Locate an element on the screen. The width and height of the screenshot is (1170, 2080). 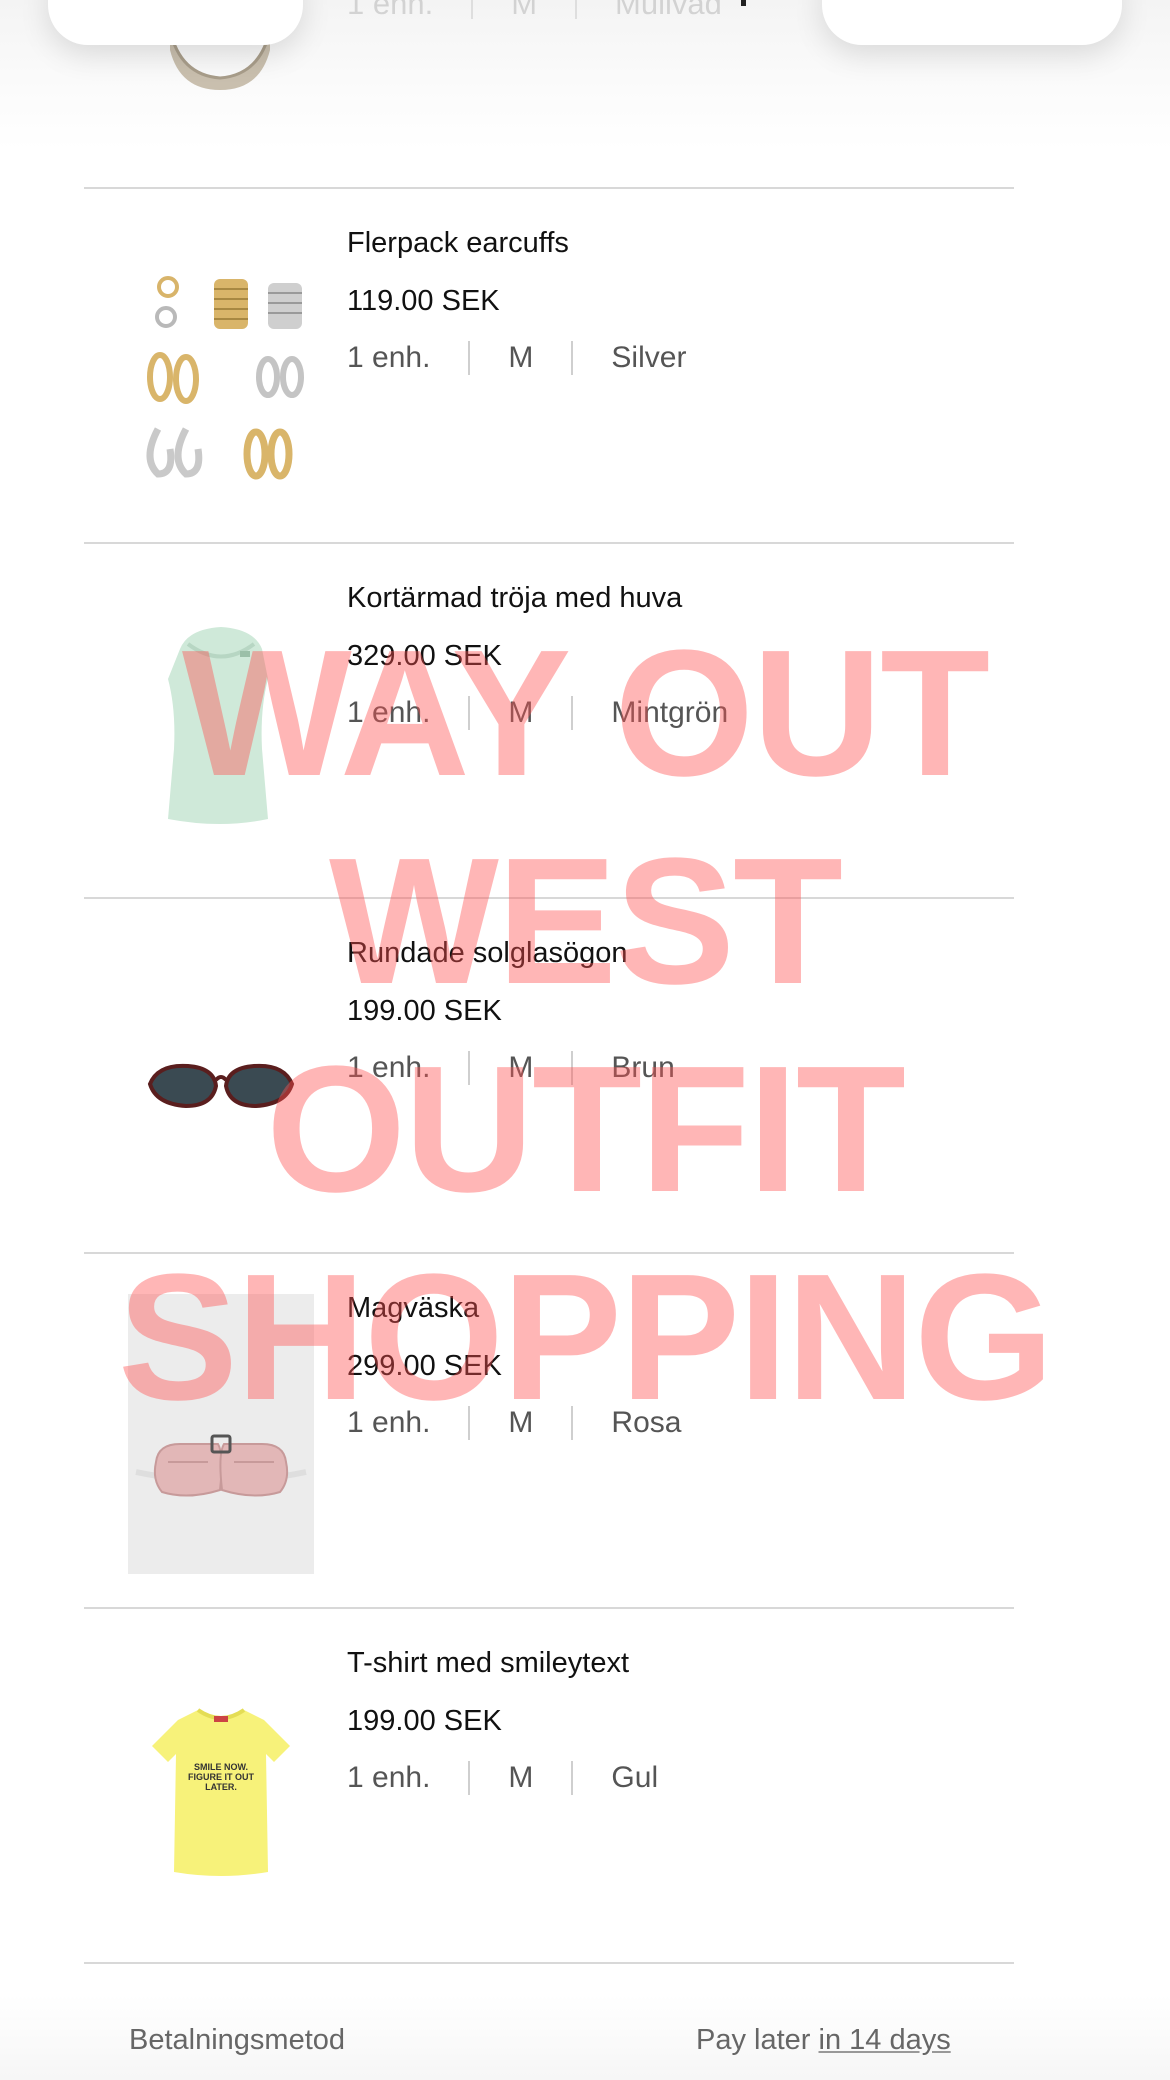
item-name: T-shirt med smileytext is located at coordinates (502, 1663).